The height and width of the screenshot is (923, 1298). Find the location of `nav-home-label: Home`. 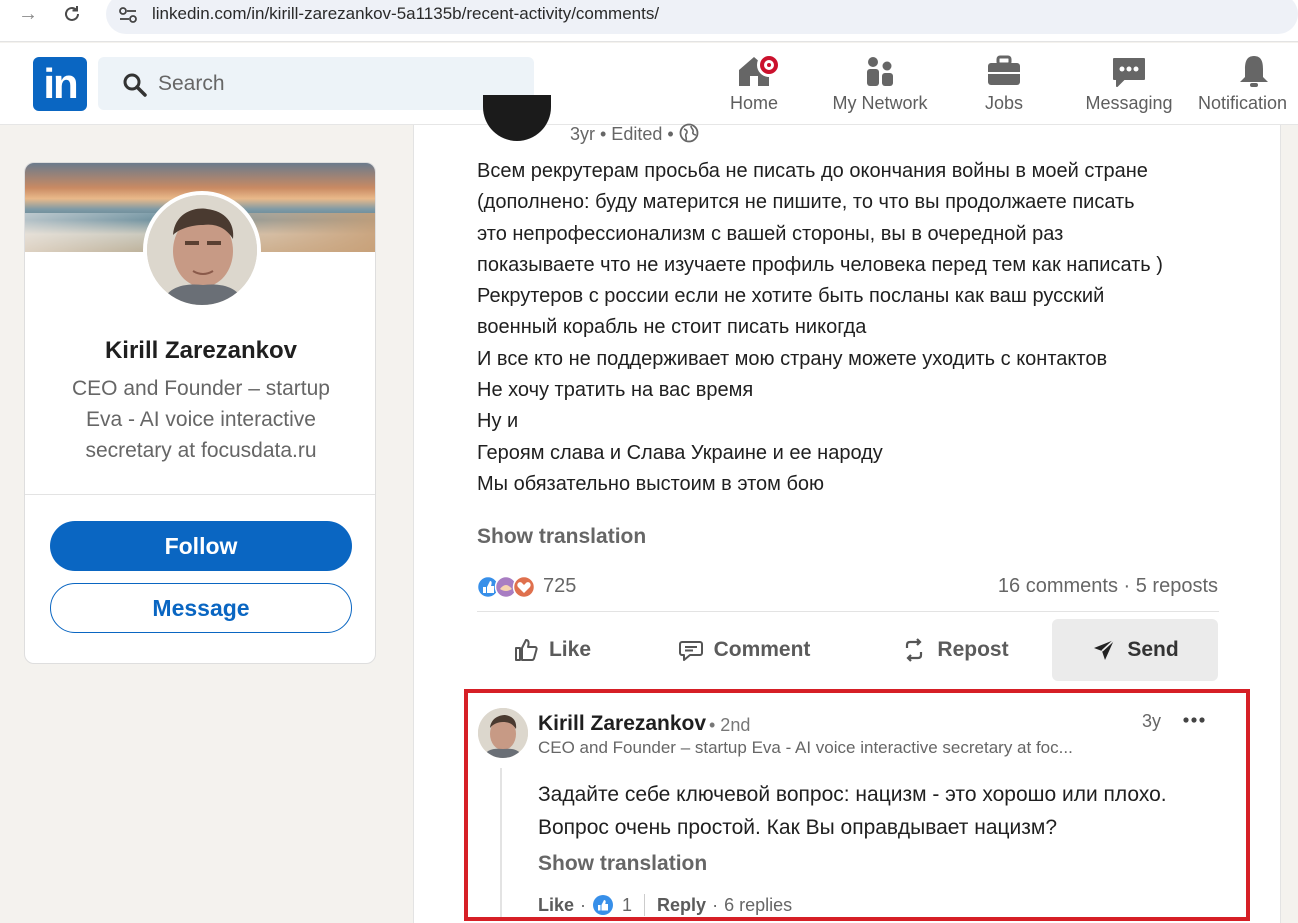

nav-home-label: Home is located at coordinates (753, 103).